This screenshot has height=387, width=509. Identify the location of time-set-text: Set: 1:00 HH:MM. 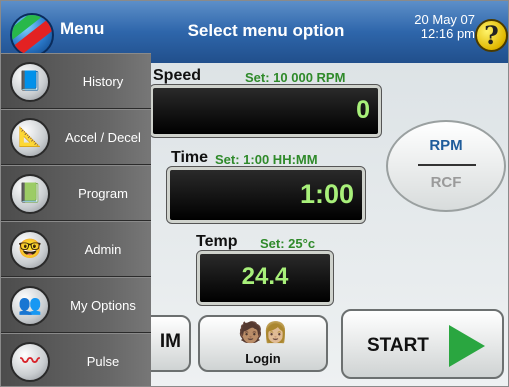
(266, 159).